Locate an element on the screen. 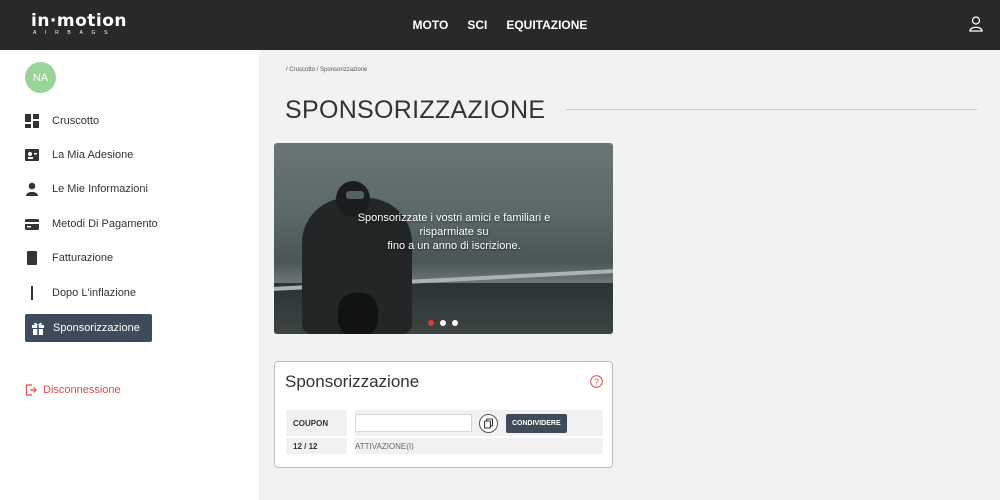 This screenshot has height=500, width=1000. logout-link: Disconnessione is located at coordinates (73, 390).